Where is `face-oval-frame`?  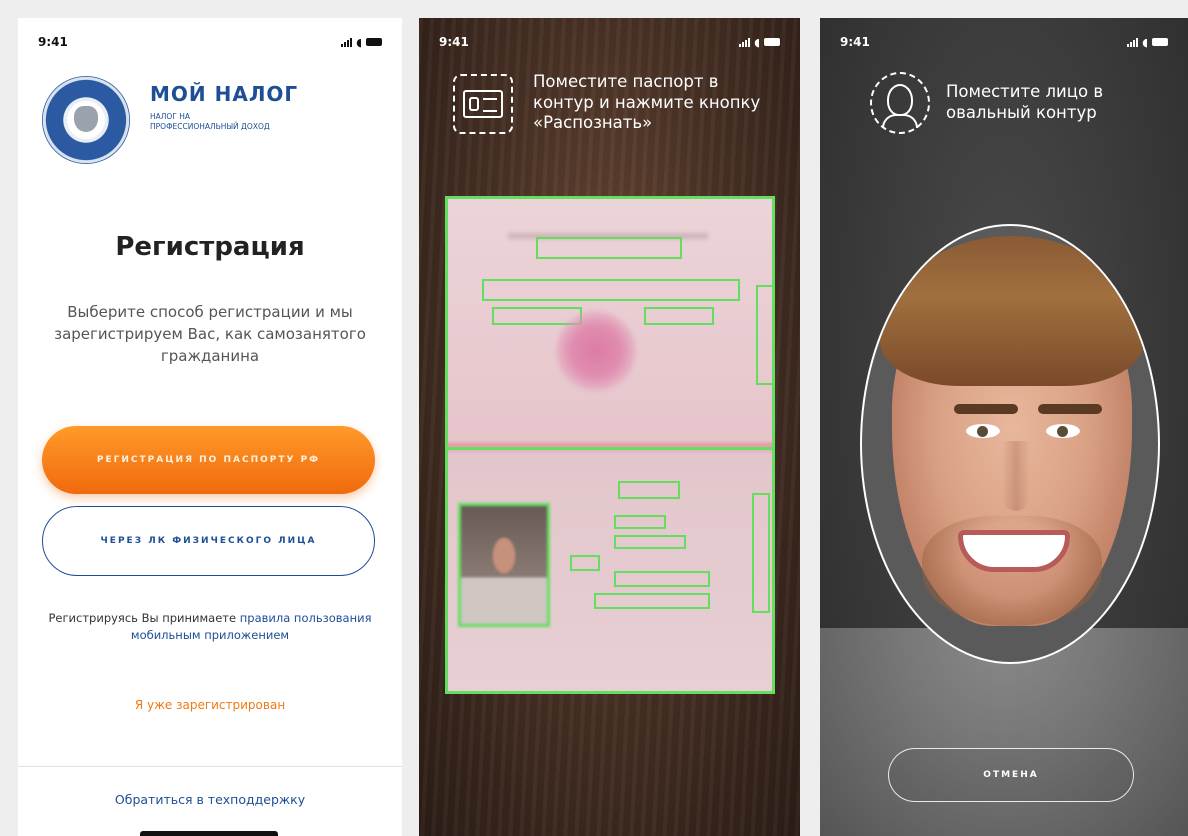
face-oval-frame is located at coordinates (1010, 444).